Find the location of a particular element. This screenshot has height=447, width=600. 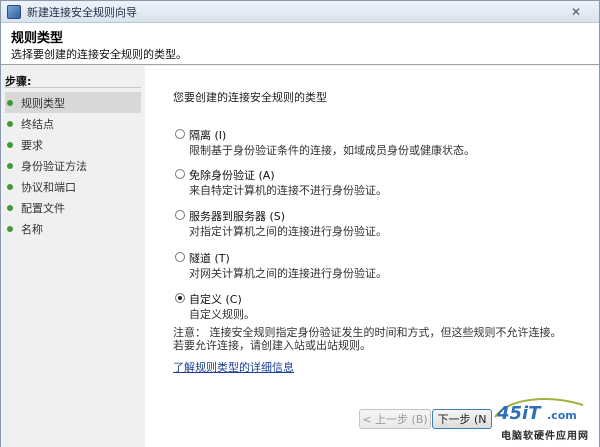

title-bar: 新建连接安全规则向导 ✕ is located at coordinates (300, 12).